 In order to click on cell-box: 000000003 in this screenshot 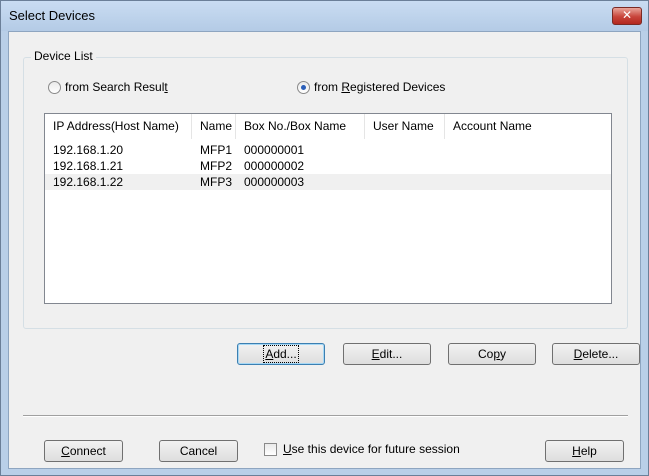, I will do `click(274, 182)`.